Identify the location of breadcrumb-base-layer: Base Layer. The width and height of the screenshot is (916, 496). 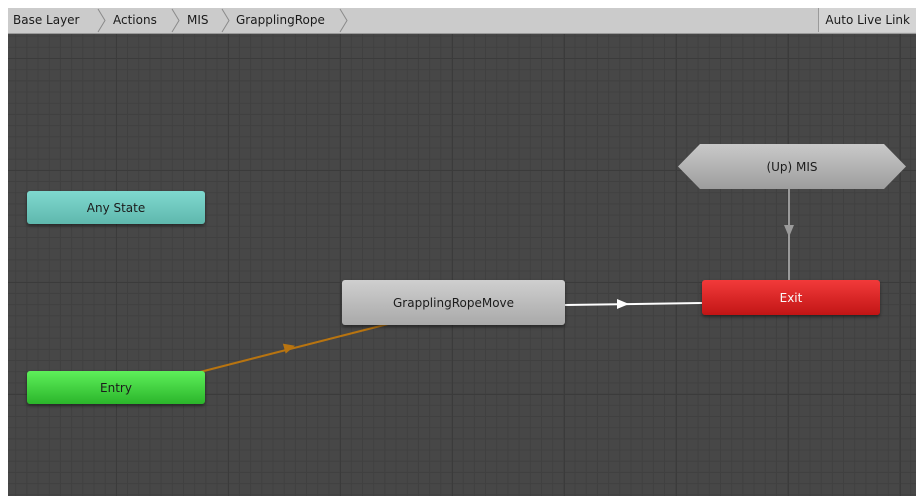
(46, 20).